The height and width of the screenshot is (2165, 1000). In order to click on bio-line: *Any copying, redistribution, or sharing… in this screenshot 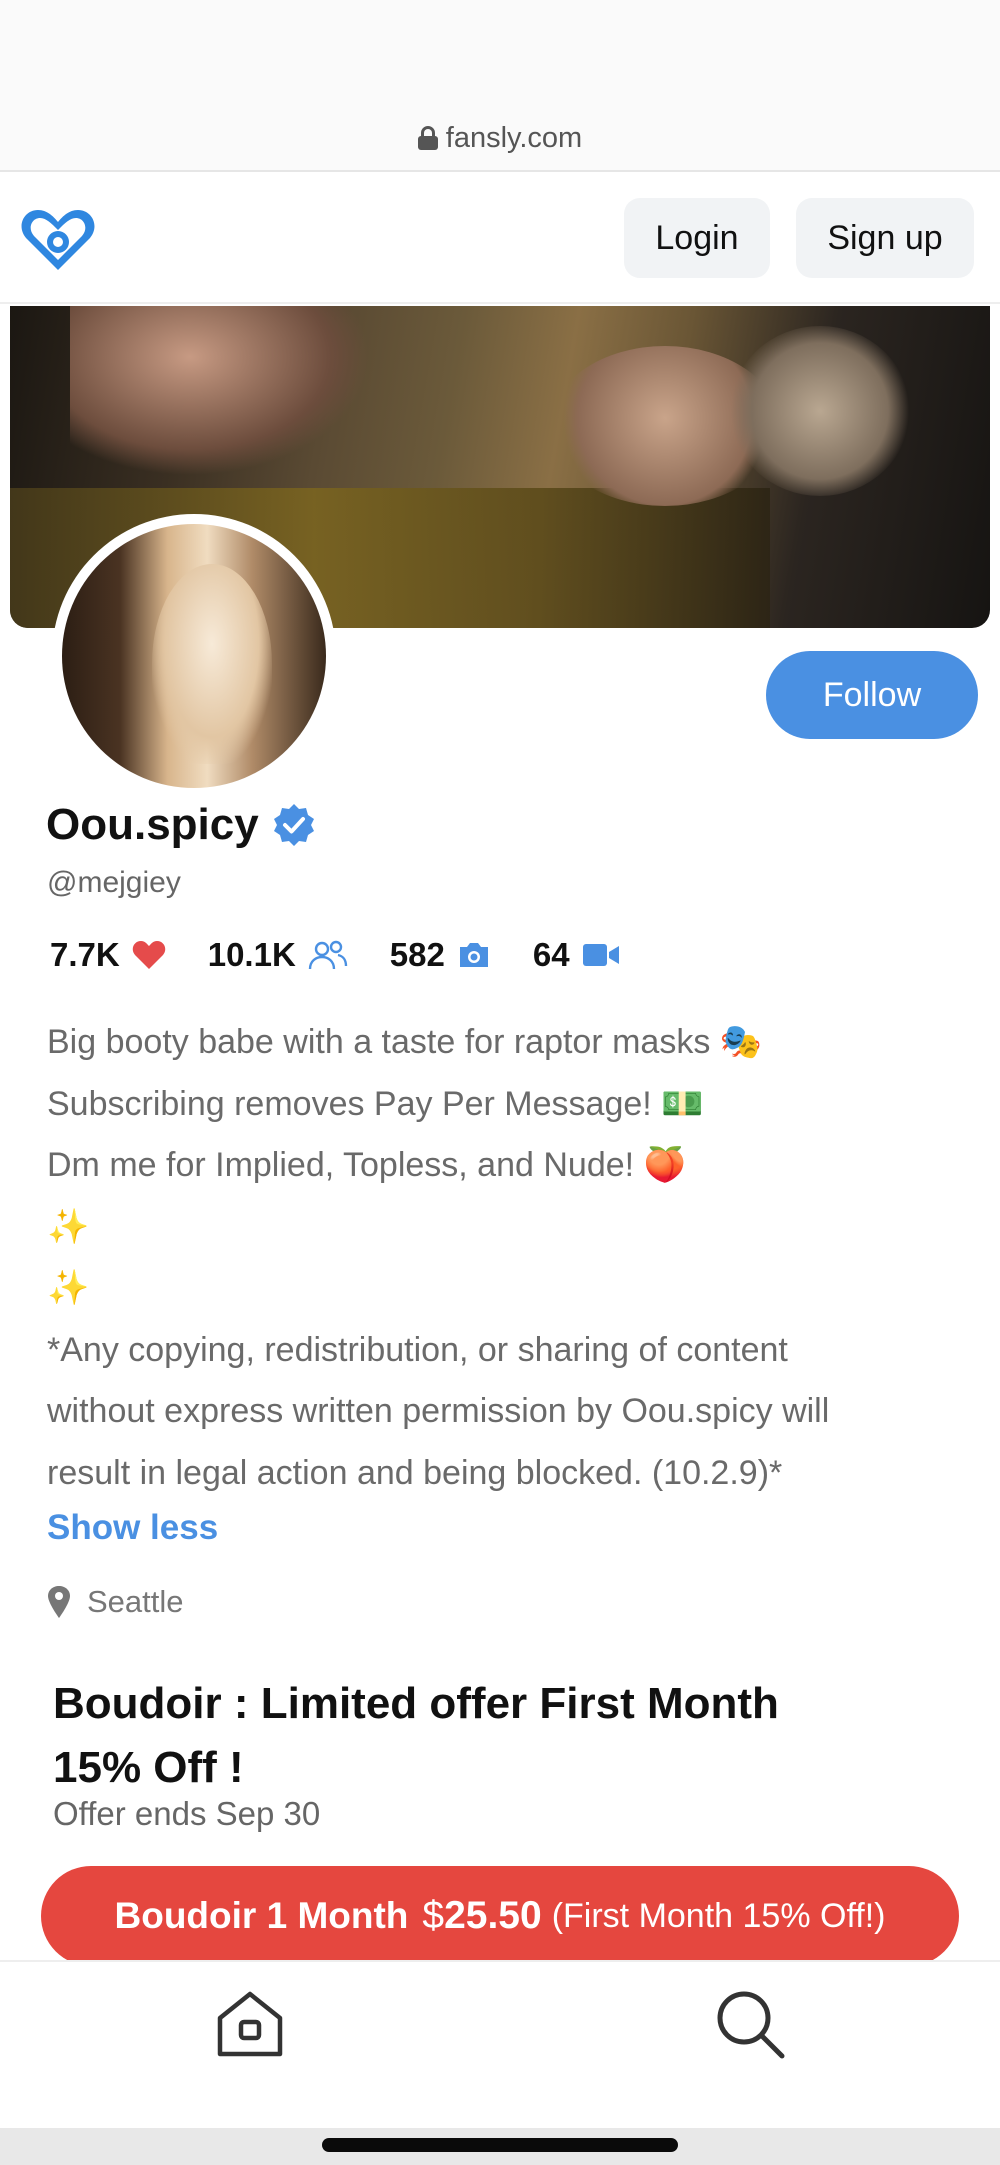, I will do `click(417, 1349)`.